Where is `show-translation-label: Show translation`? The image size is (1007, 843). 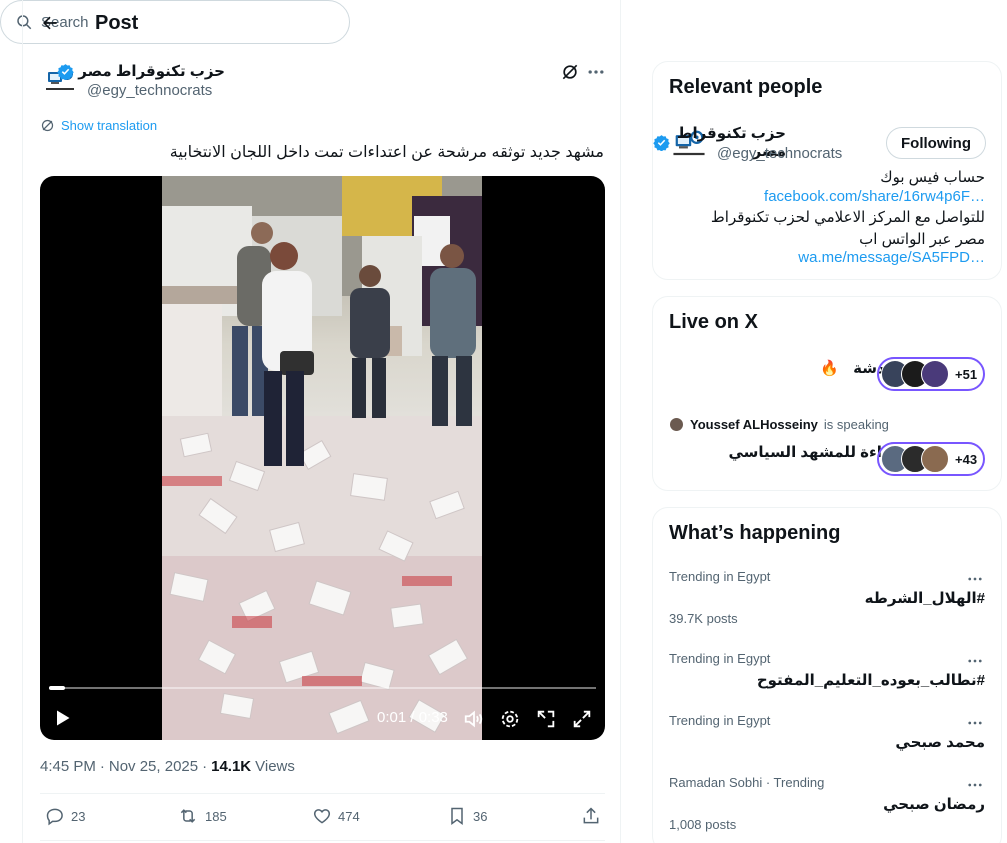 show-translation-label: Show translation is located at coordinates (109, 125).